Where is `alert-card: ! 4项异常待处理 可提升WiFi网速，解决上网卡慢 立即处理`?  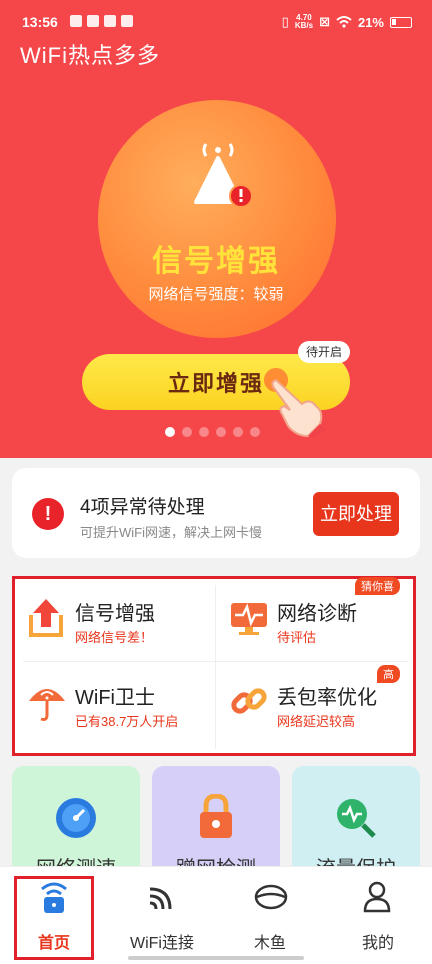
alert-card: ! 4项异常待处理 可提升WiFi网速，解决上网卡慢 立即处理 is located at coordinates (216, 513).